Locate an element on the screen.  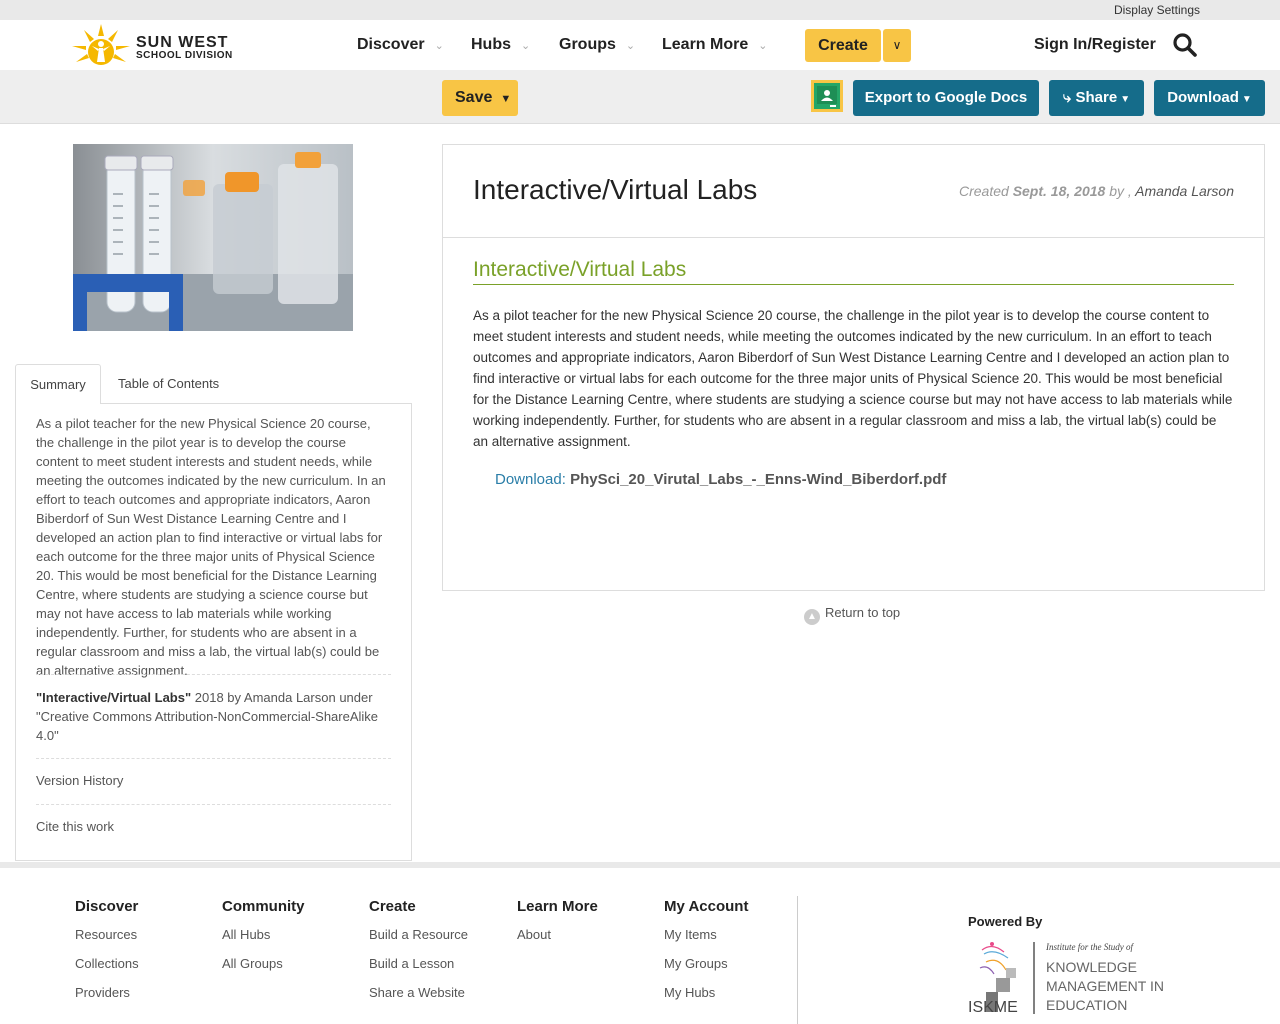
author-name: Amanda Larson is located at coordinates (1184, 191).